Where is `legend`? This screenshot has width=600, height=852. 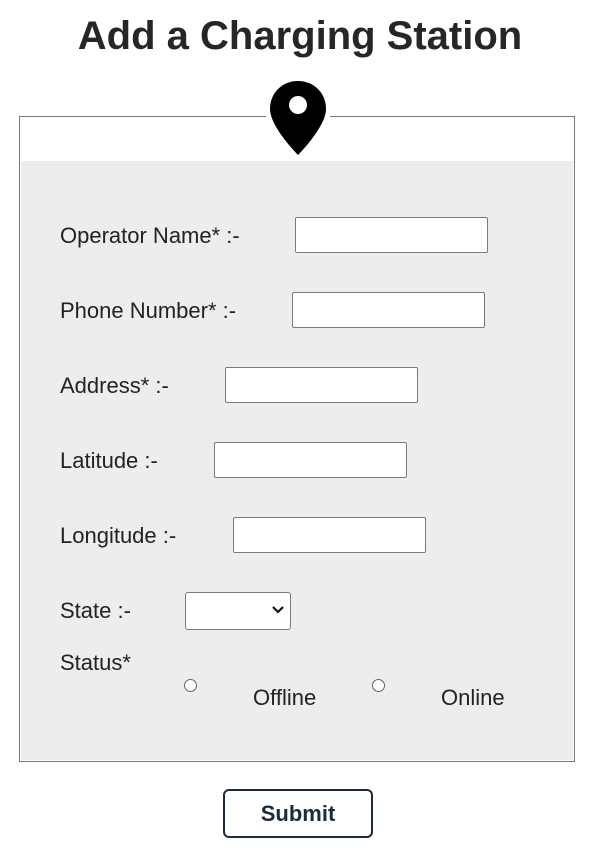 legend is located at coordinates (298, 119).